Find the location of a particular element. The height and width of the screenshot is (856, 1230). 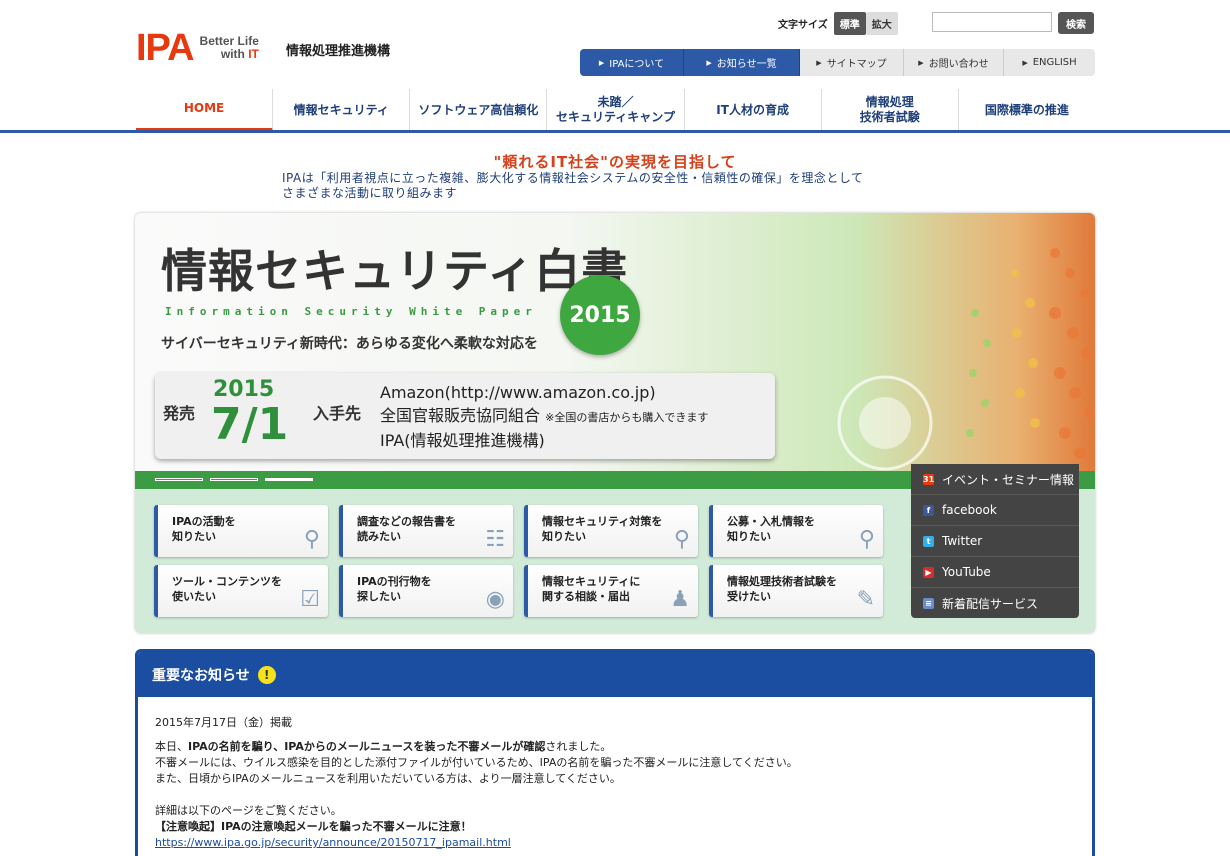

shortcut-ipa-activities: IPAの活動を 知りたい ⚲ is located at coordinates (241, 531).